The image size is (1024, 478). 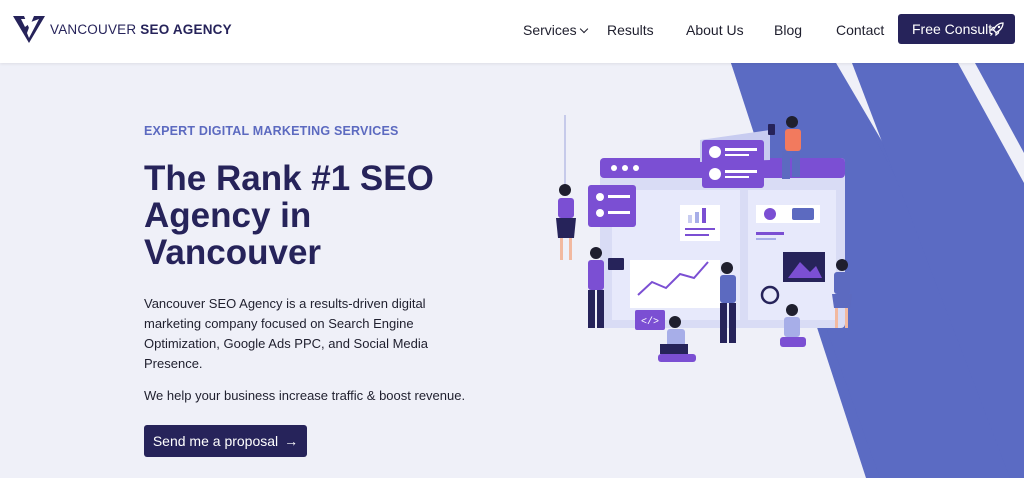 I want to click on logo-mark-icon, so click(x=29, y=29).